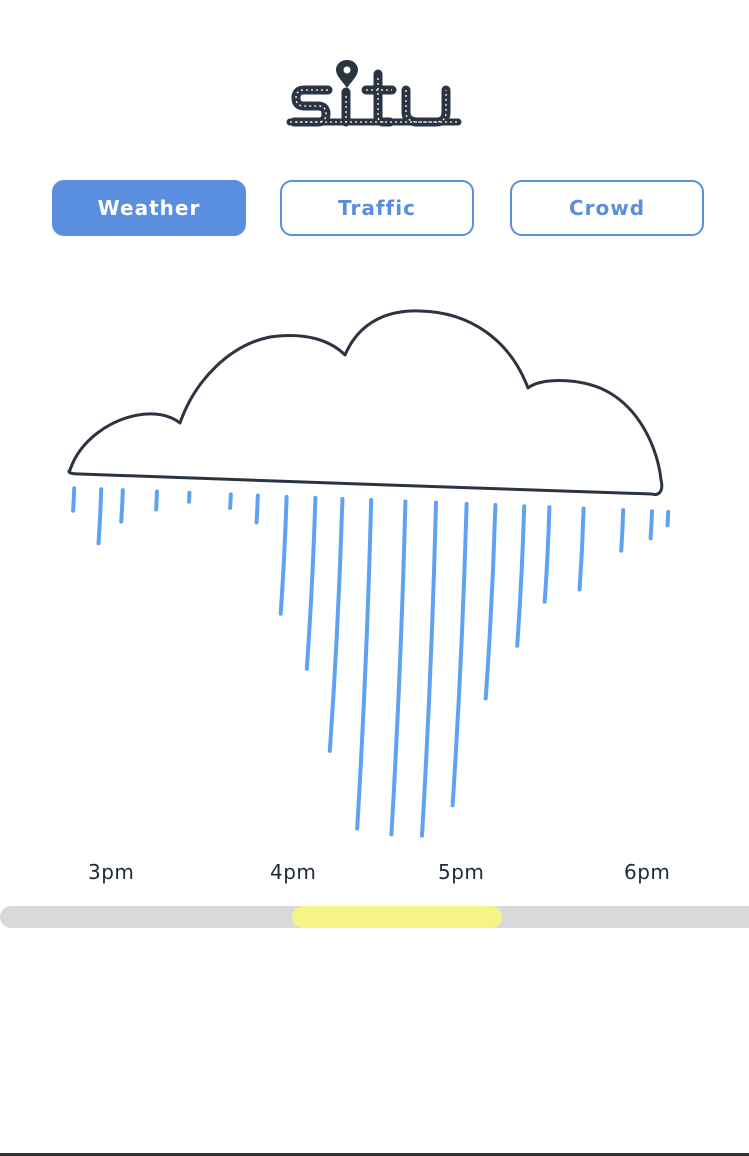 This screenshot has height=1156, width=749. Describe the element at coordinates (293, 872) in the screenshot. I see `time-label-4pm: 4pm` at that location.